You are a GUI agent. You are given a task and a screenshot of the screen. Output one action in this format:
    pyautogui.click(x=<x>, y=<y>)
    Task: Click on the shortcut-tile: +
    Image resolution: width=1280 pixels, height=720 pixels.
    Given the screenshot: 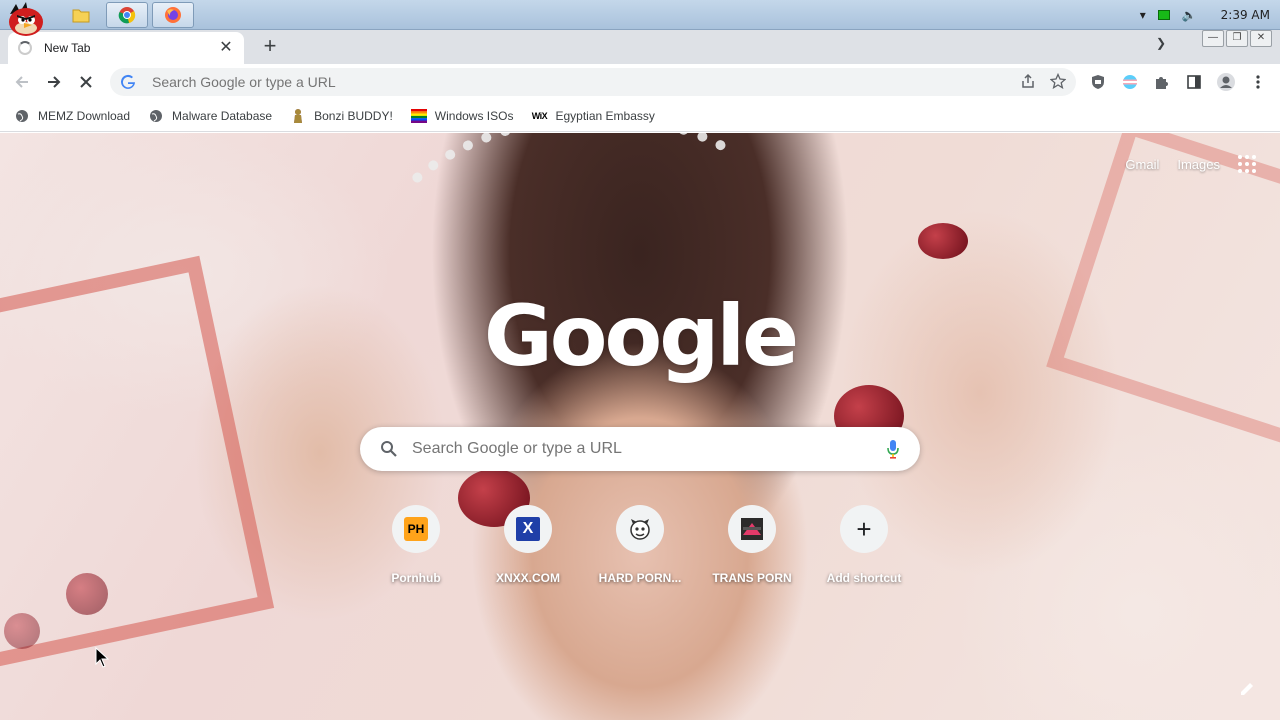 What is the action you would take?
    pyautogui.click(x=864, y=529)
    